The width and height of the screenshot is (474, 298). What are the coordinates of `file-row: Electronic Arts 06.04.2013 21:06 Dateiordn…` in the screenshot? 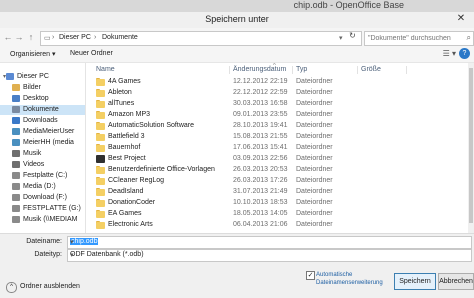 It's located at (280, 225).